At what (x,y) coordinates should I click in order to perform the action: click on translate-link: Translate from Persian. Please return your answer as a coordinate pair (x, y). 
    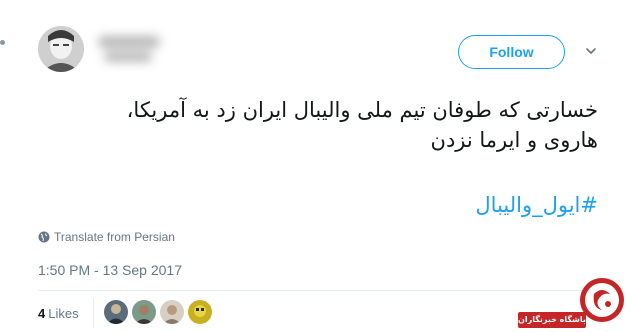
    Looking at the image, I should click on (106, 237).